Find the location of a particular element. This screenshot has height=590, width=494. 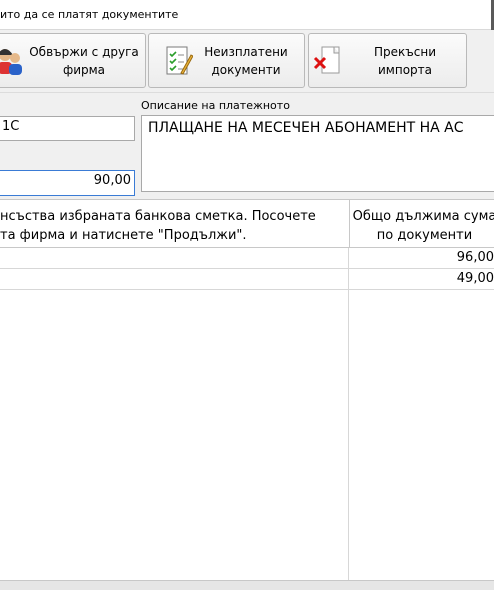

title-bar: ито да се платят документите is located at coordinates (247, 15).